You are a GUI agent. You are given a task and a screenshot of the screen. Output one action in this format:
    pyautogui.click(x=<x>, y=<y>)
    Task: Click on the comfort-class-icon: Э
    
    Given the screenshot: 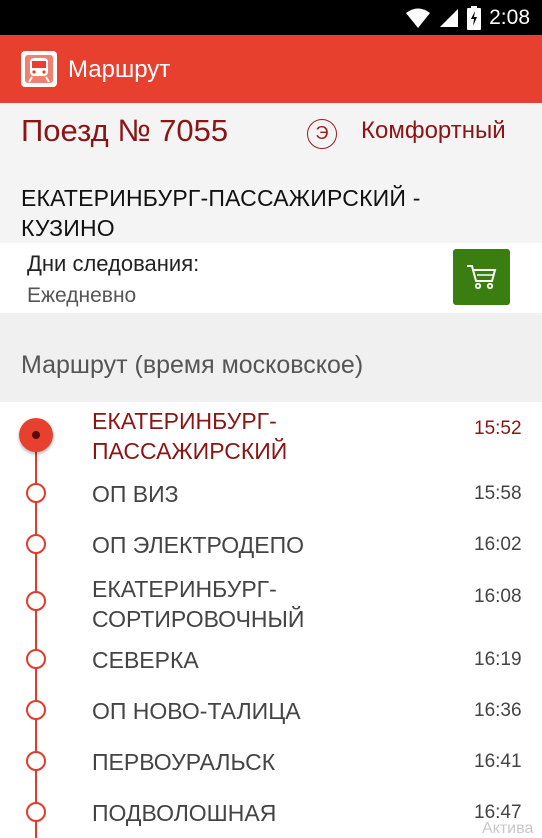 What is the action you would take?
    pyautogui.click(x=322, y=134)
    